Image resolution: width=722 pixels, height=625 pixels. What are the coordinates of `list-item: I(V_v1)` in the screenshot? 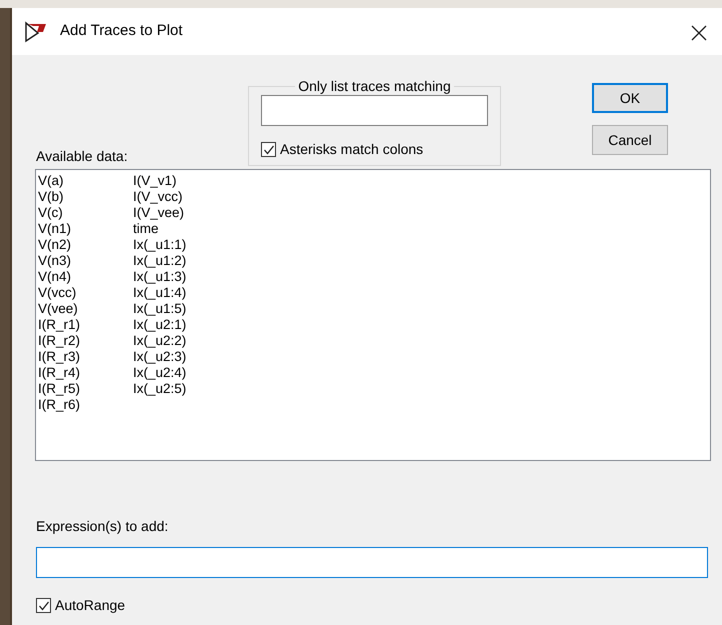 It's located at (155, 181).